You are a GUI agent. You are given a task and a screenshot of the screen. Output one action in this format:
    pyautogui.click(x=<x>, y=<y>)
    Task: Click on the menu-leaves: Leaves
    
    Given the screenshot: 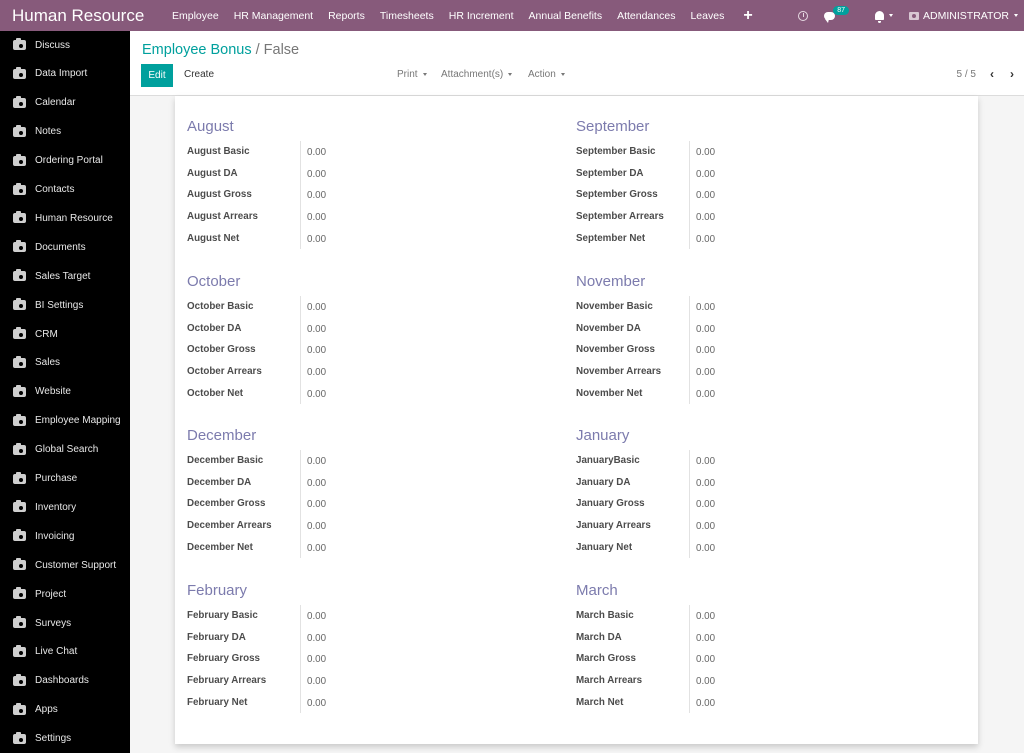 What is the action you would take?
    pyautogui.click(x=707, y=16)
    